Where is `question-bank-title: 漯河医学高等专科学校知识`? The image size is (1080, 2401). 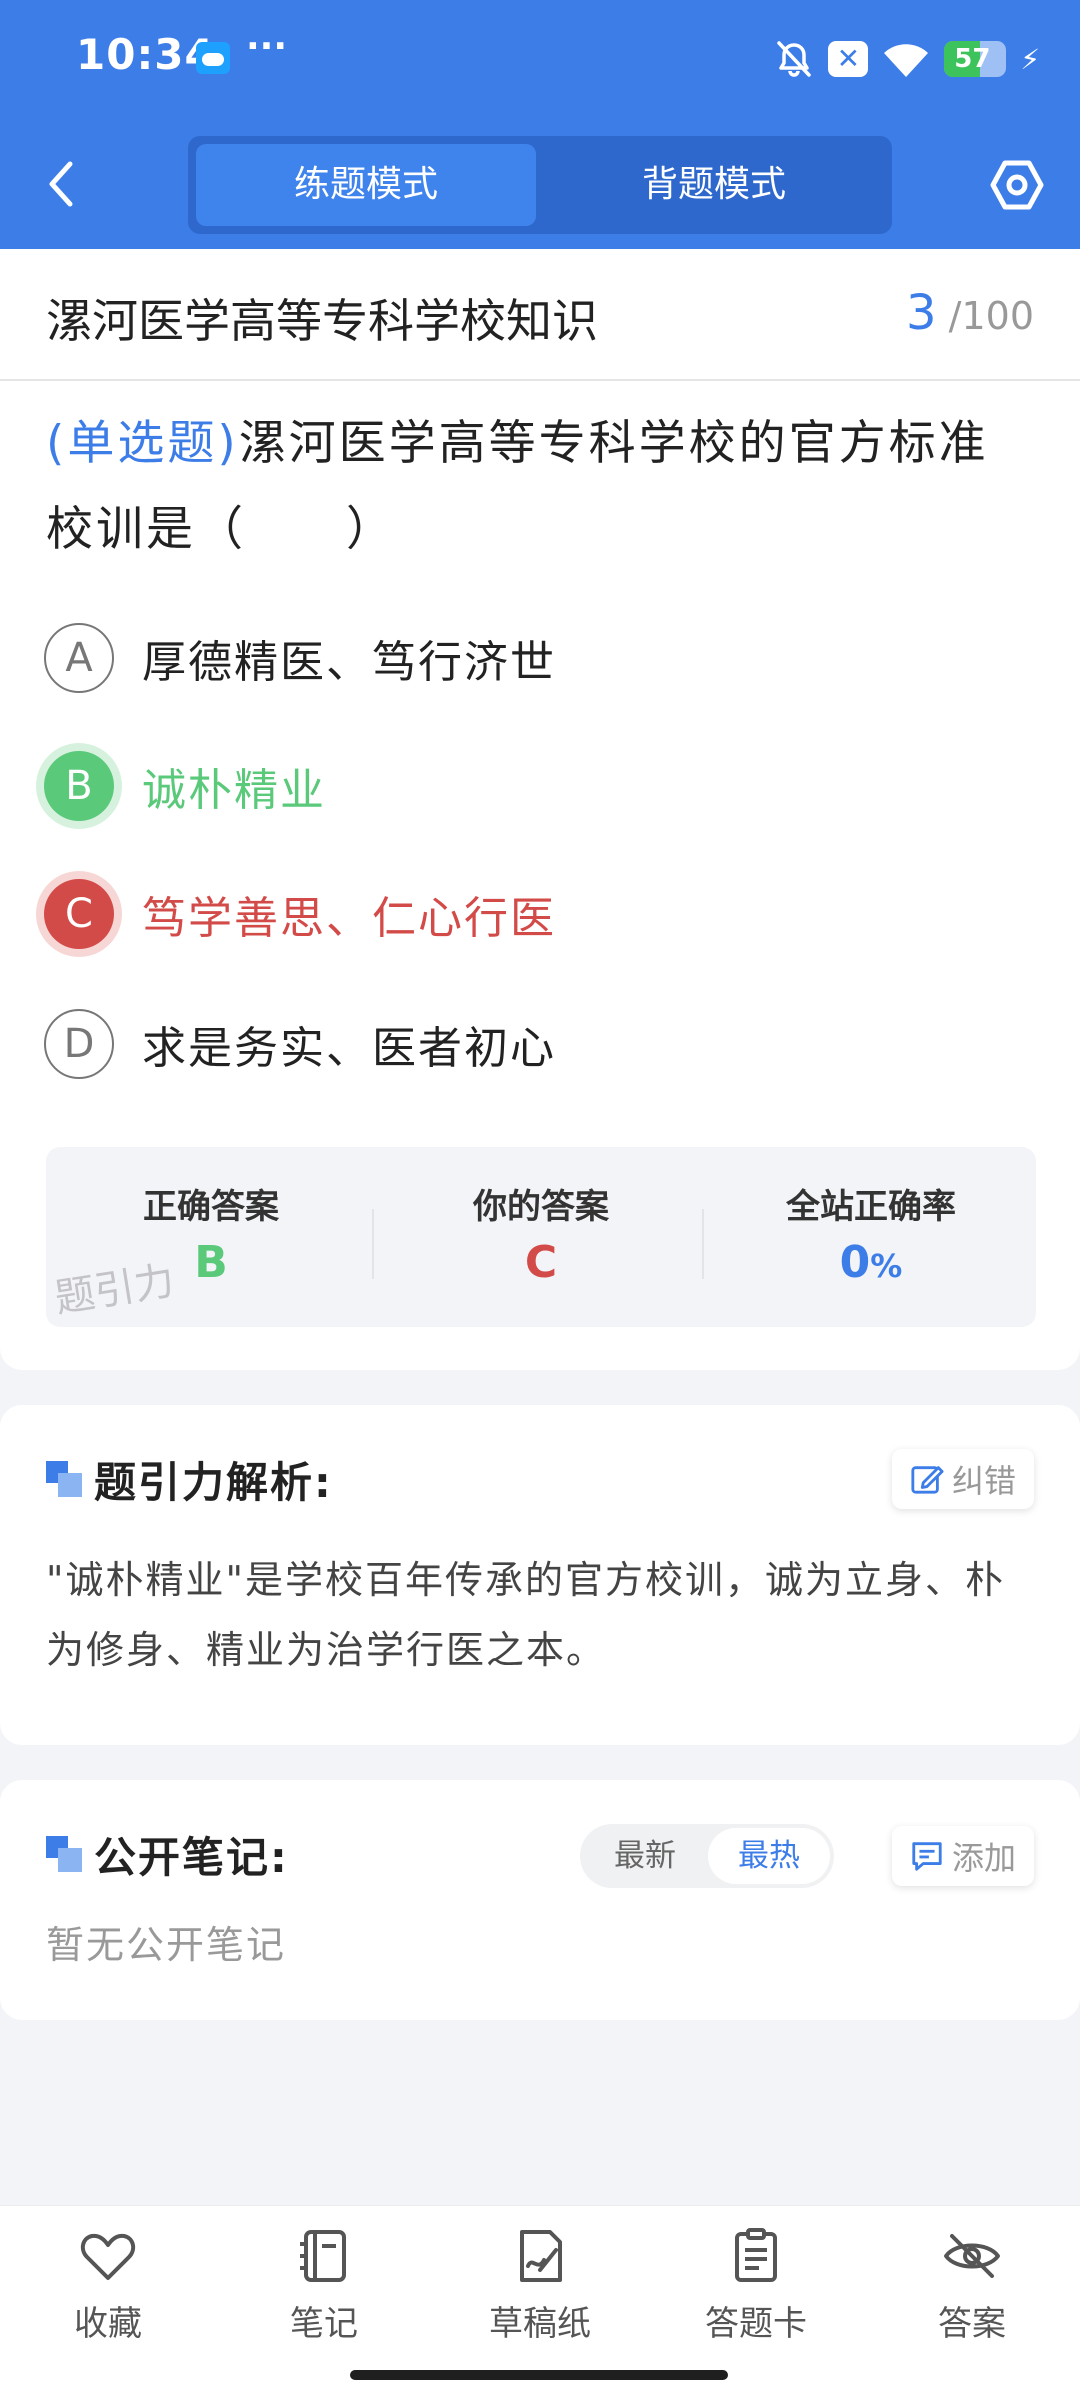
question-bank-title: 漯河医学高等专科学校知识 is located at coordinates (322, 321).